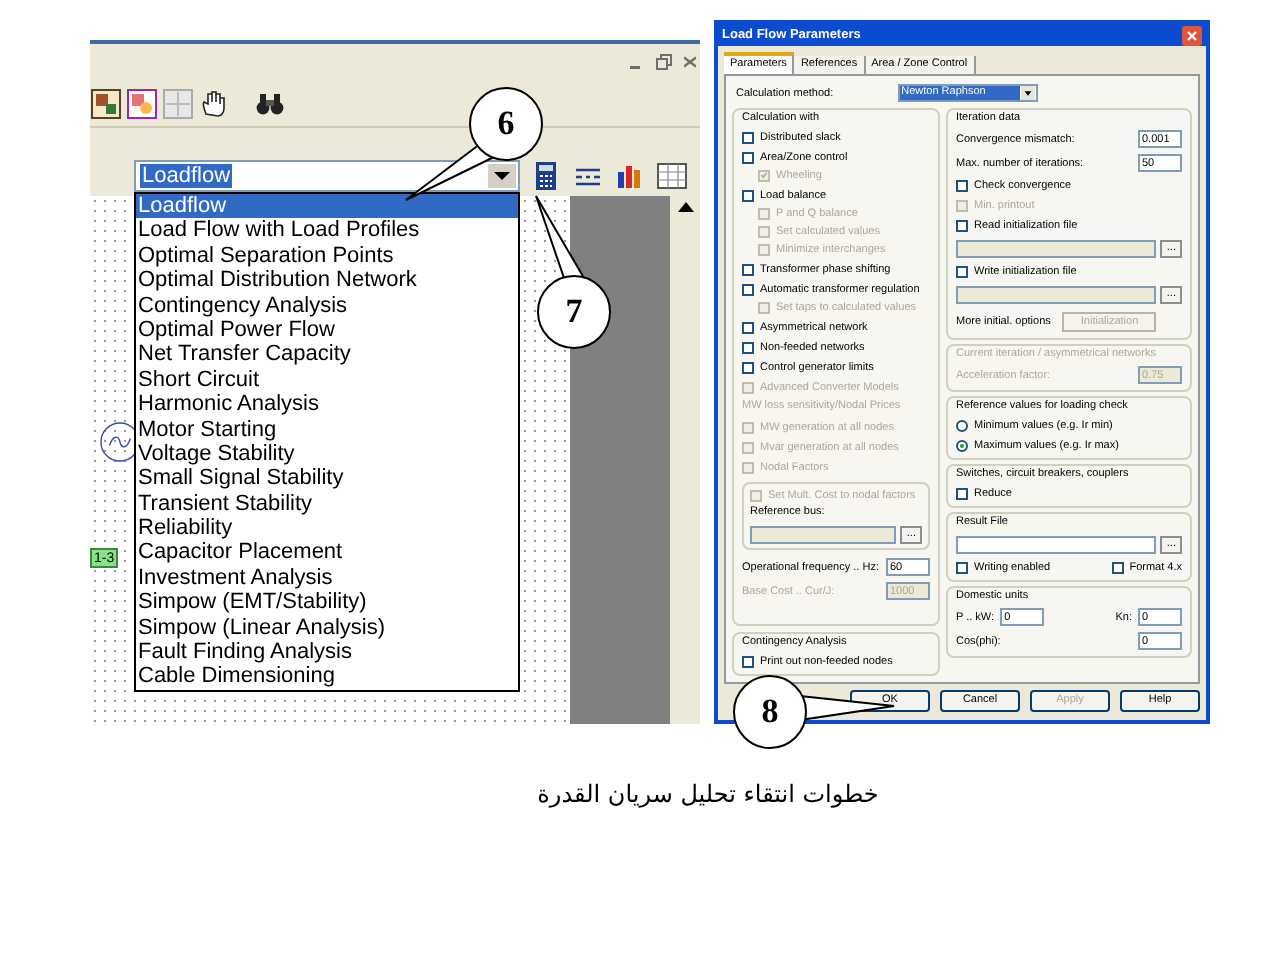  I want to click on list-item: Optimal Power Flow, so click(327, 330).